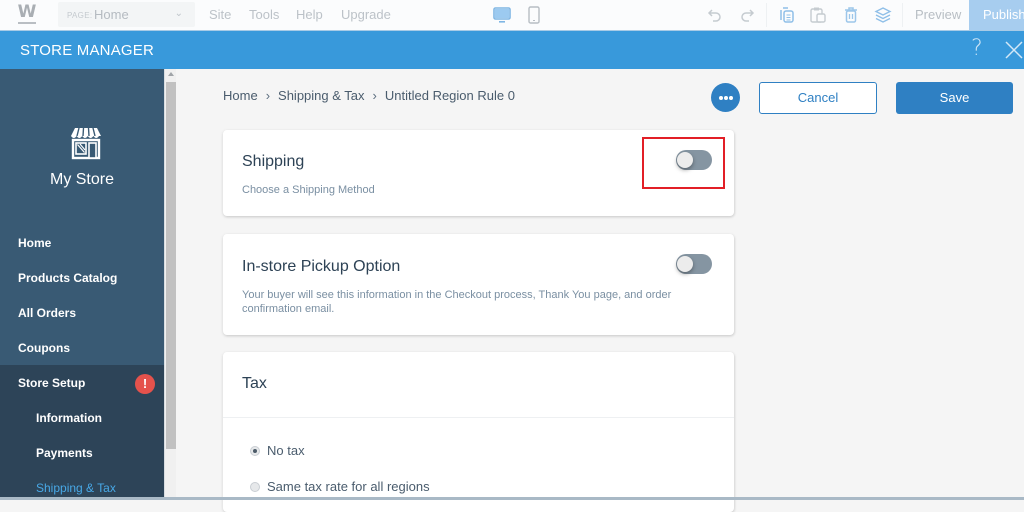 This screenshot has height=512, width=1024. Describe the element at coordinates (44, 348) in the screenshot. I see `sidebar-item-coupons: Coupons` at that location.